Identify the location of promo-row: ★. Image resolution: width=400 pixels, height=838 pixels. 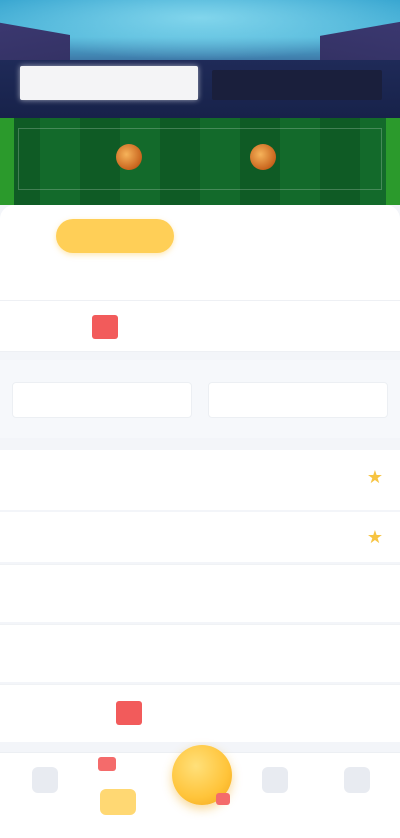
(200, 480).